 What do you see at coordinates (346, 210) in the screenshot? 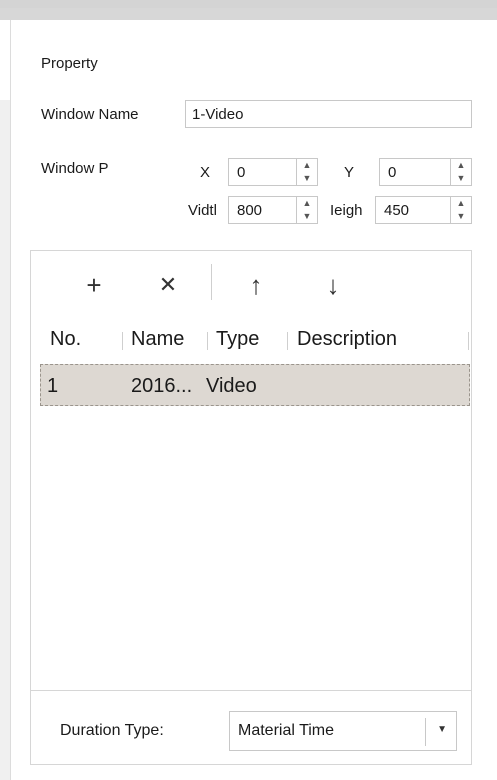
I see `height-label: Ieigh` at bounding box center [346, 210].